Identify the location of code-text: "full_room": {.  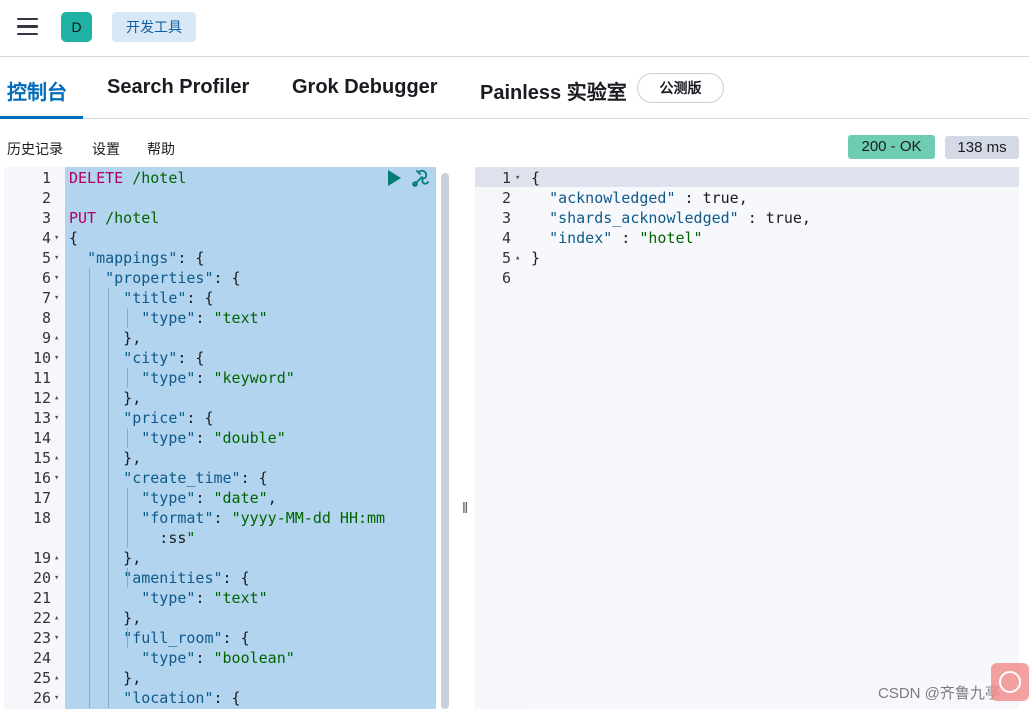
(186, 638).